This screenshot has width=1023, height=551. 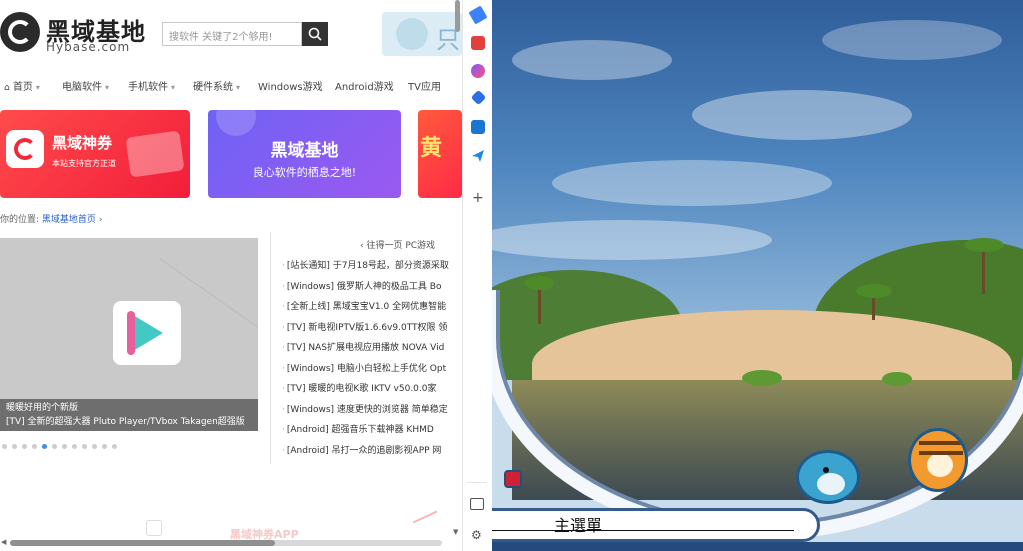 What do you see at coordinates (270, 348) in the screenshot?
I see `divider` at bounding box center [270, 348].